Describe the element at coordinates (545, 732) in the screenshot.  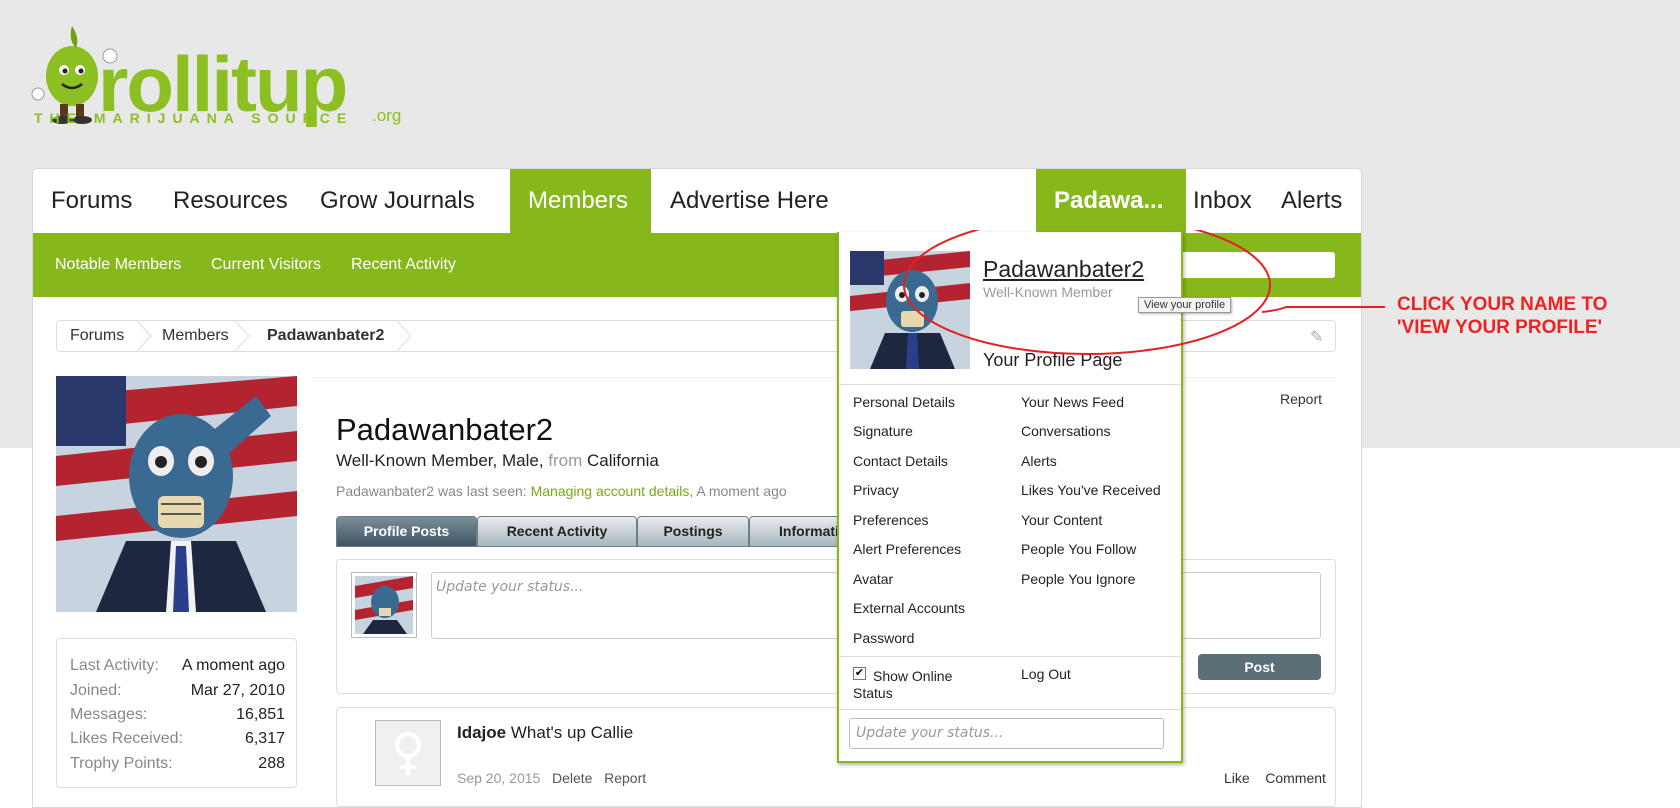
I see `post-content: Idajoe What's up Callie` at that location.